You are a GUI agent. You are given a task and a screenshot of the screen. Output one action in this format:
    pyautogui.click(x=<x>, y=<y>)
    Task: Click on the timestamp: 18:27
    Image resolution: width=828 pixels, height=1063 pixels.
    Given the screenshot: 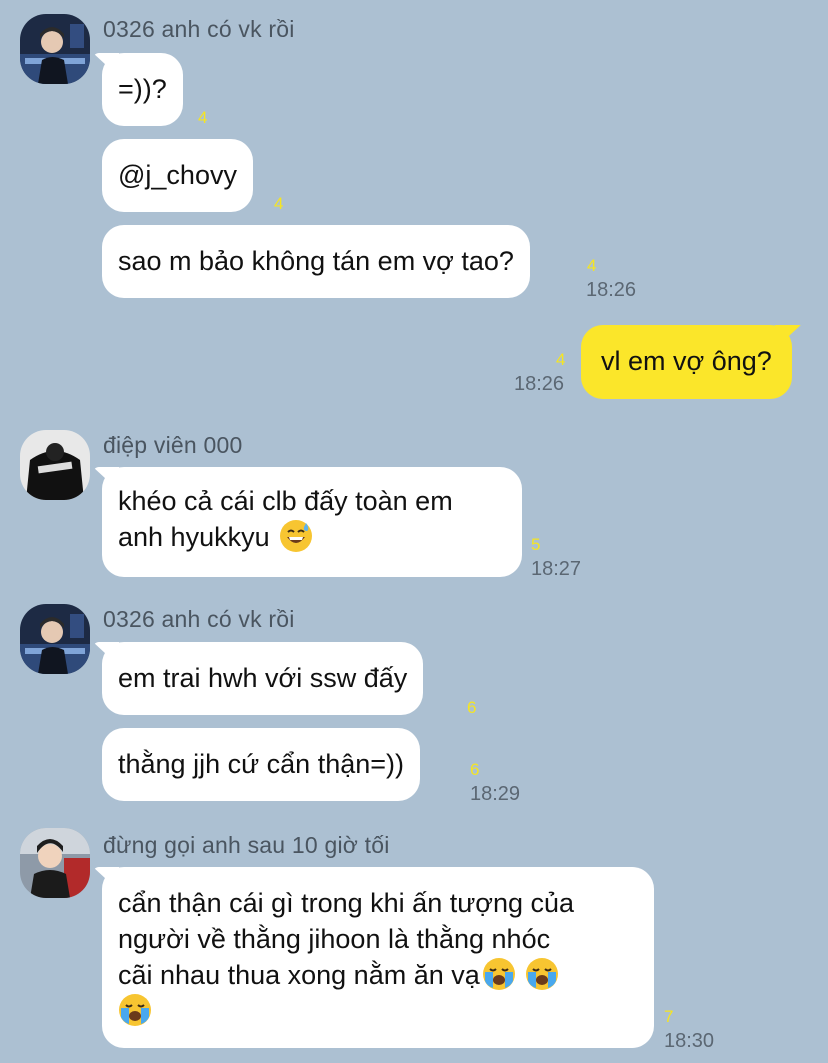 What is the action you would take?
    pyautogui.click(x=556, y=569)
    